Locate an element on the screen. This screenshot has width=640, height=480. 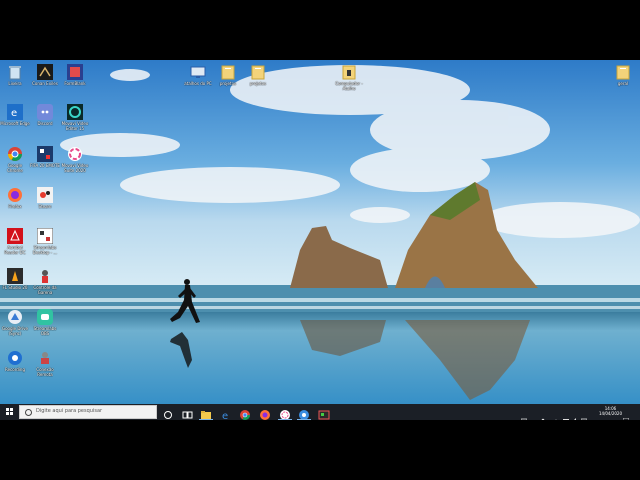
fifa-icon is located at coordinates (45, 154).